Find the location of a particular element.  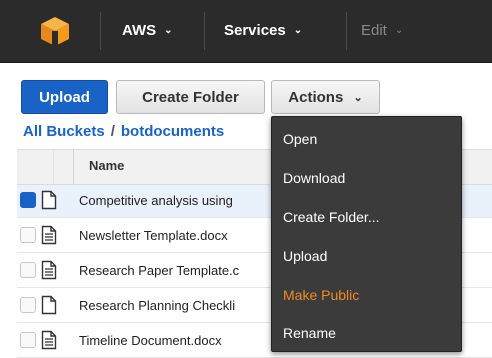

column-header-name: Name is located at coordinates (106, 165).